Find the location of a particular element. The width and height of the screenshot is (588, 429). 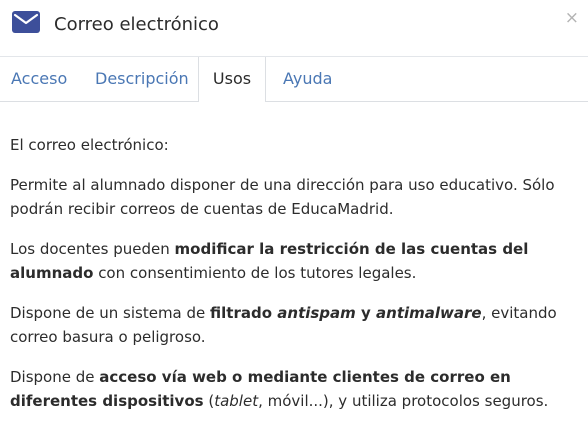

tab-descripcion: Descripción is located at coordinates (142, 79).